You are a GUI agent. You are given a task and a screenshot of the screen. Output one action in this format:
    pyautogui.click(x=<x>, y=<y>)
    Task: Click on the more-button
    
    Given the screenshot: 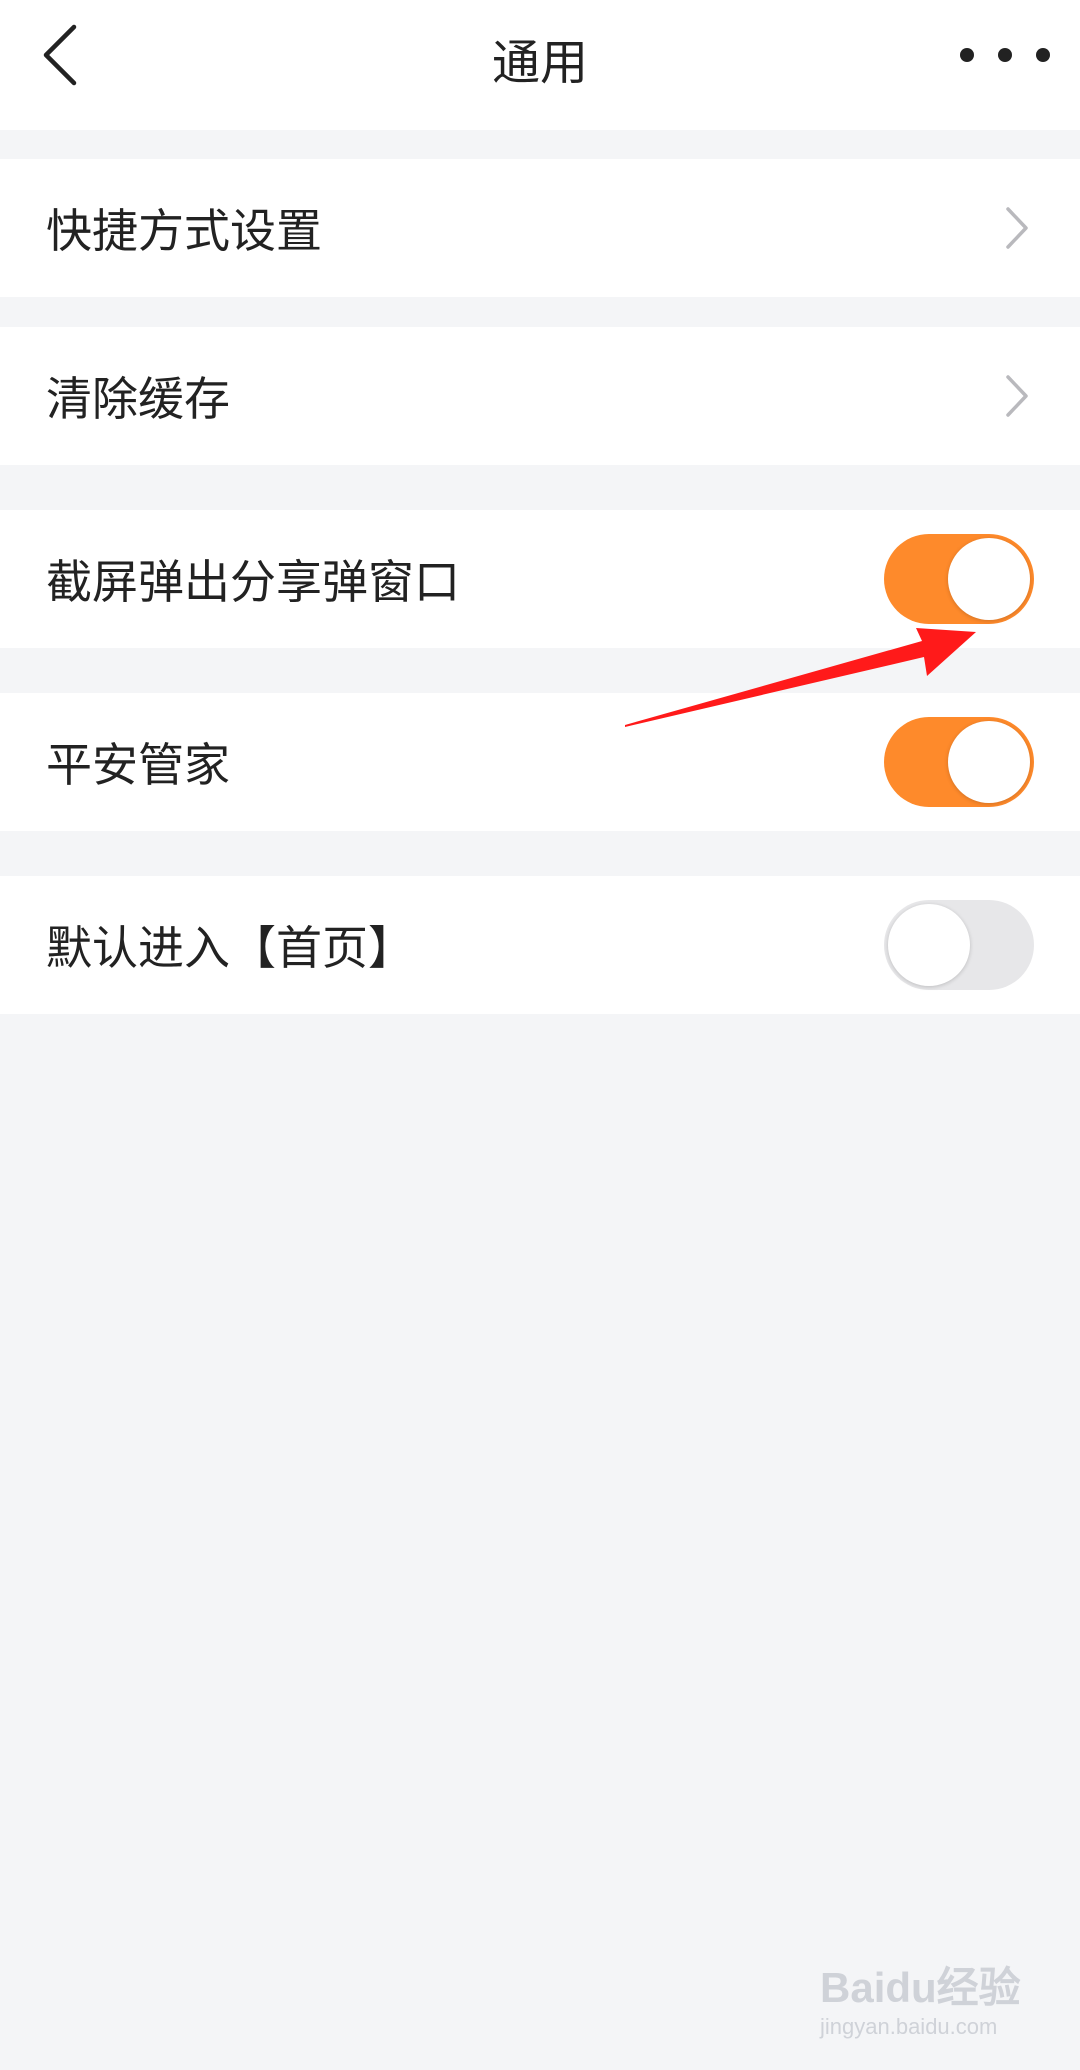 What is the action you would take?
    pyautogui.click(x=1005, y=55)
    